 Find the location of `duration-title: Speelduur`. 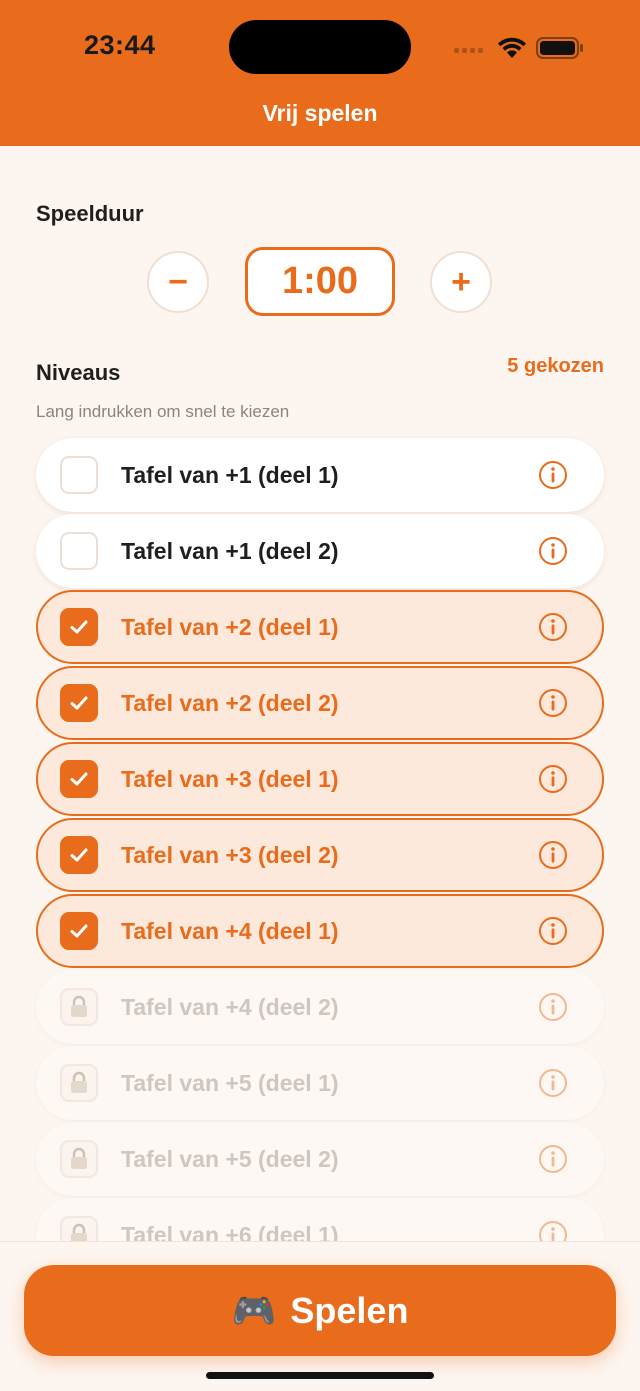

duration-title: Speelduur is located at coordinates (90, 213).